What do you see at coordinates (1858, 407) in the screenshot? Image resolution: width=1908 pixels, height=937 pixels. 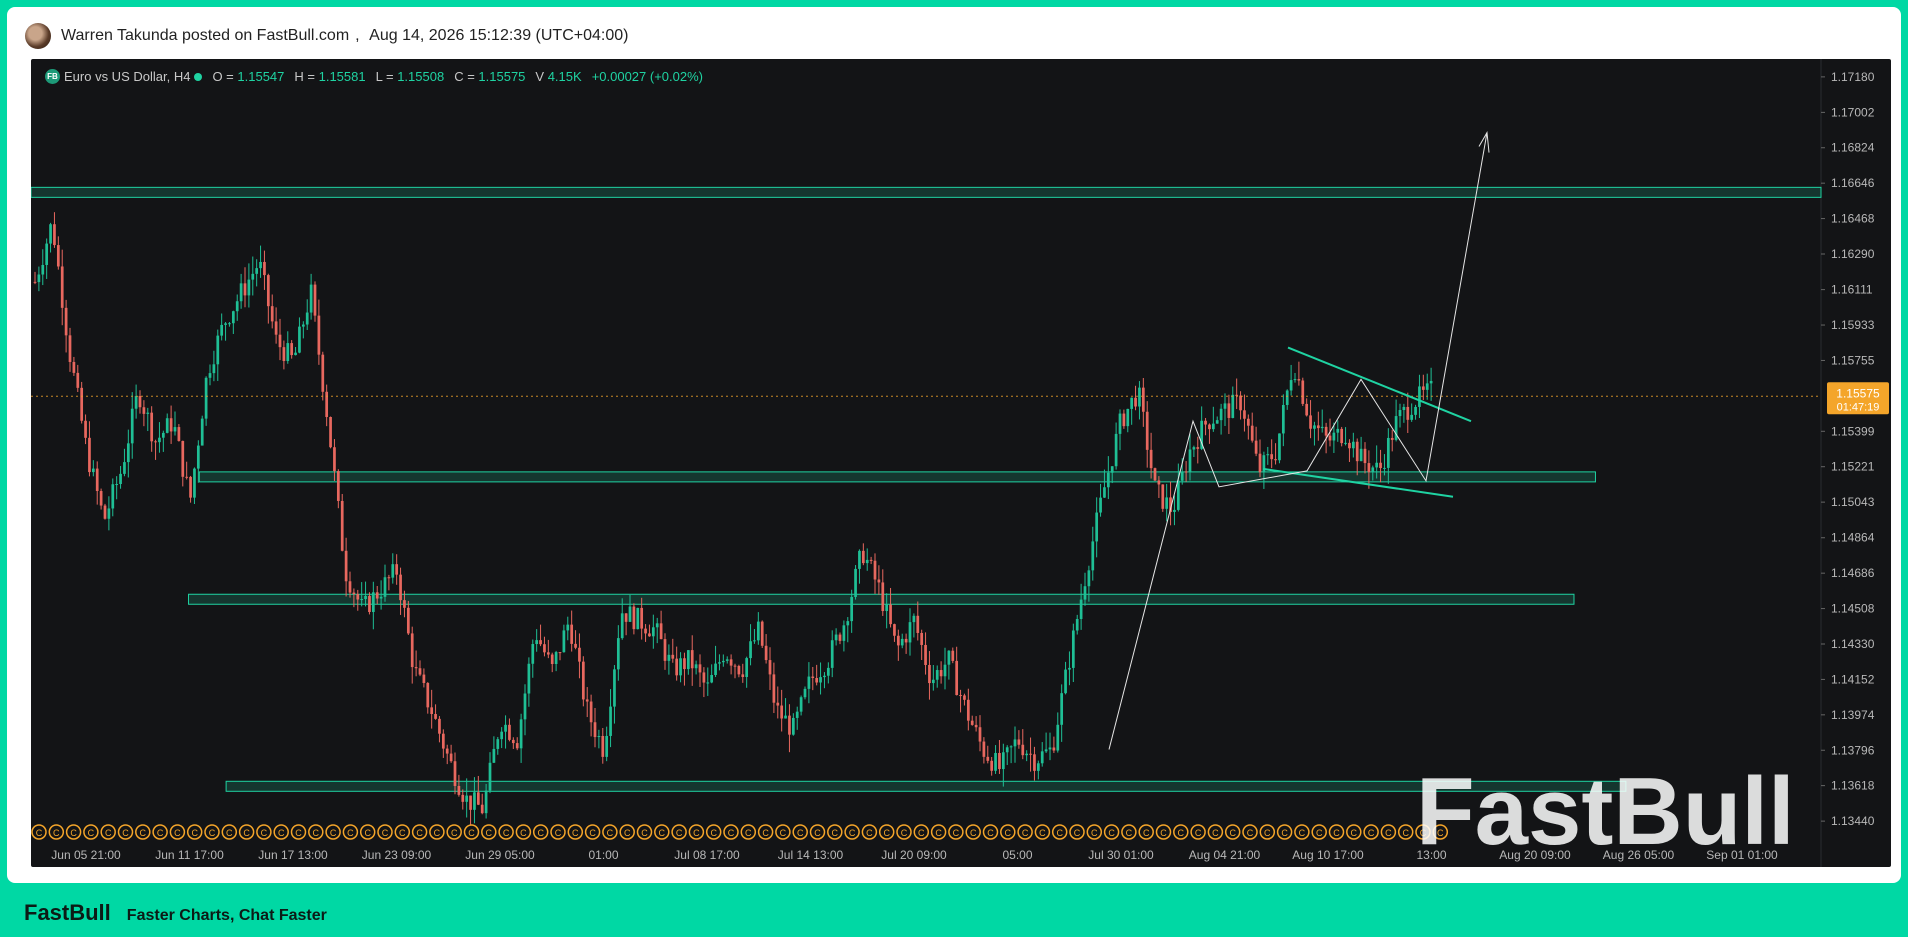 I see `price-tag-countdown: 01:47:19` at bounding box center [1858, 407].